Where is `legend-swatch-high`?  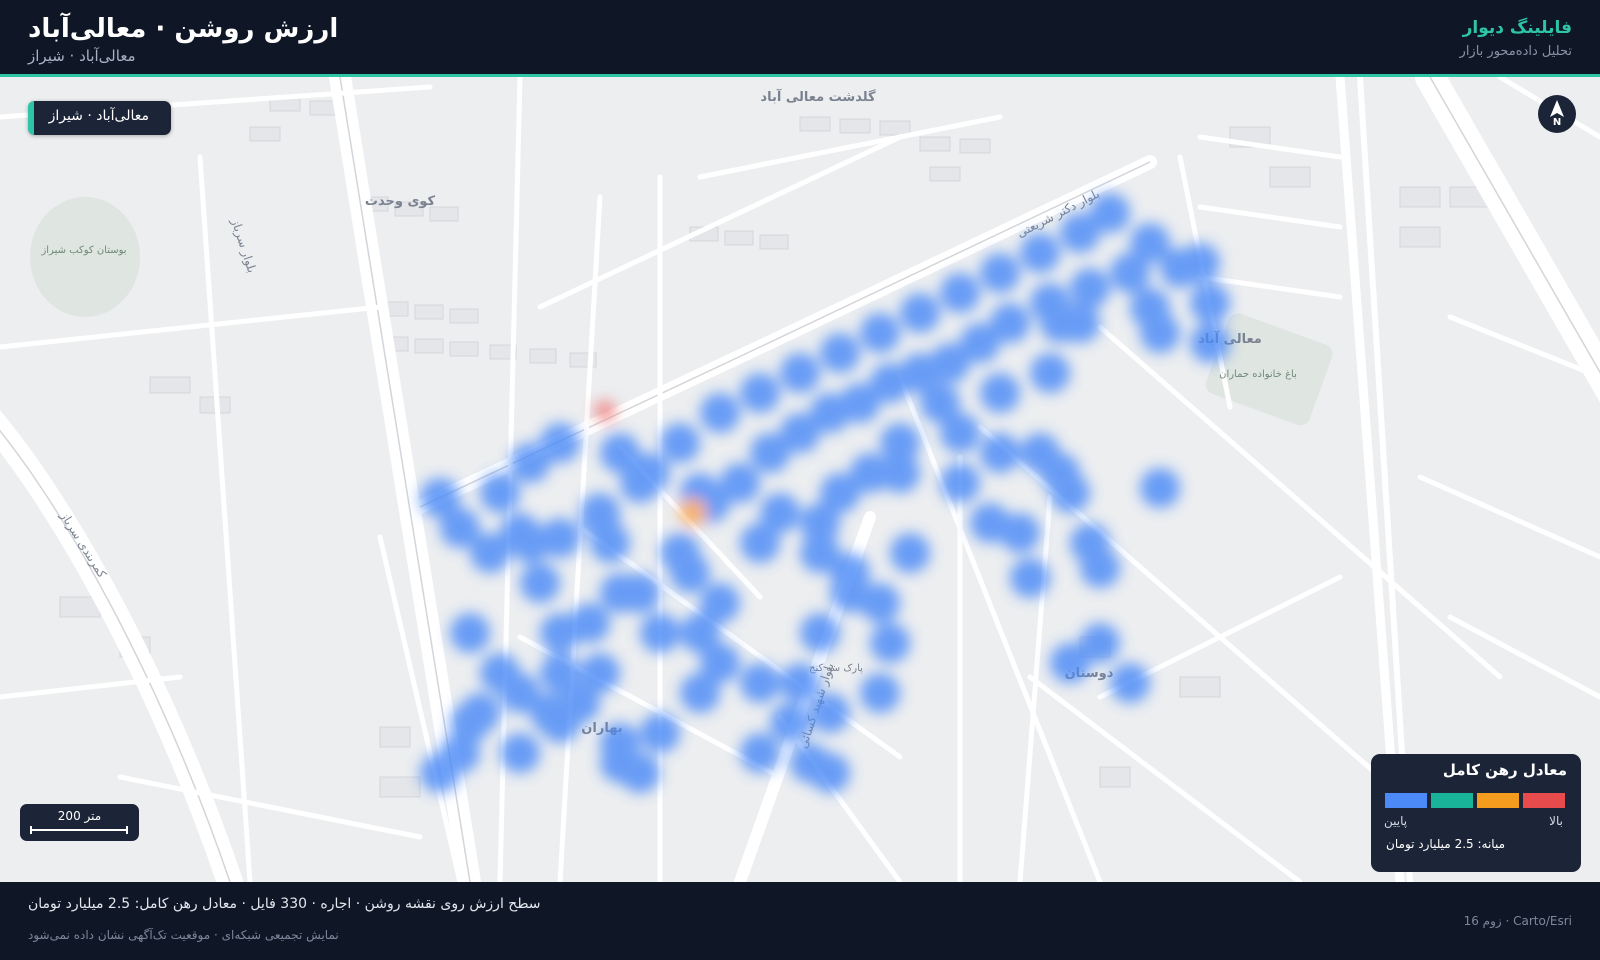
legend-swatch-high is located at coordinates (1544, 800).